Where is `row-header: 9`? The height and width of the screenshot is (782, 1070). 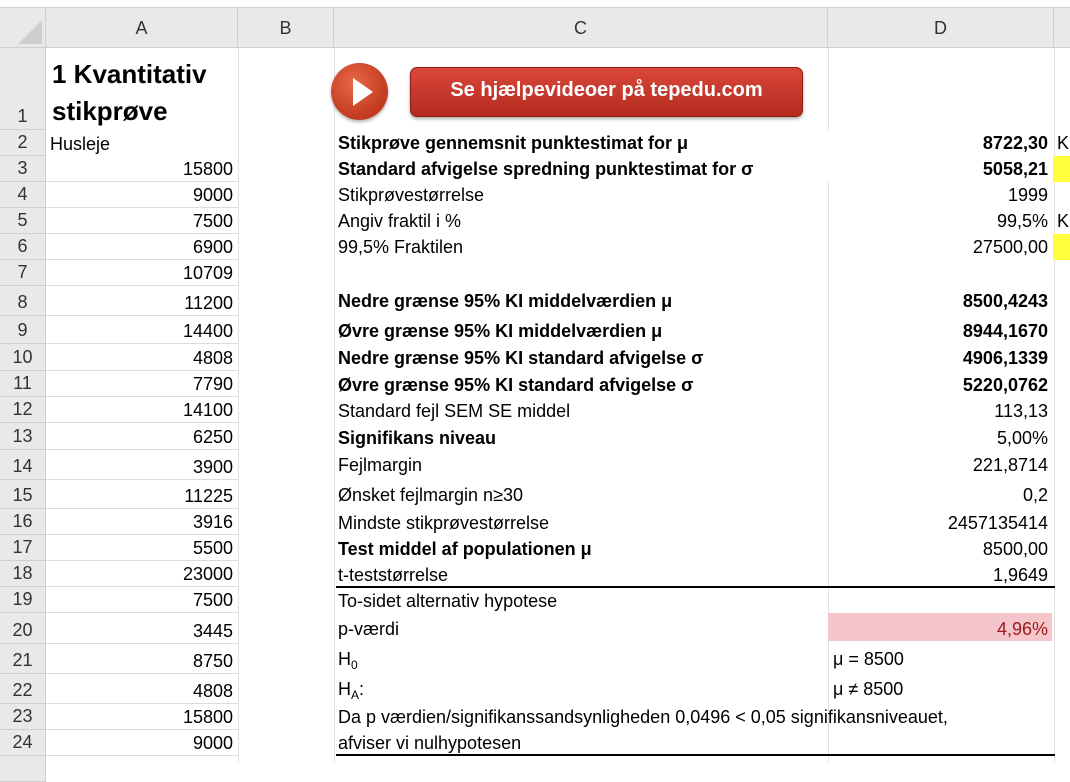
row-header: 9 is located at coordinates (23, 330).